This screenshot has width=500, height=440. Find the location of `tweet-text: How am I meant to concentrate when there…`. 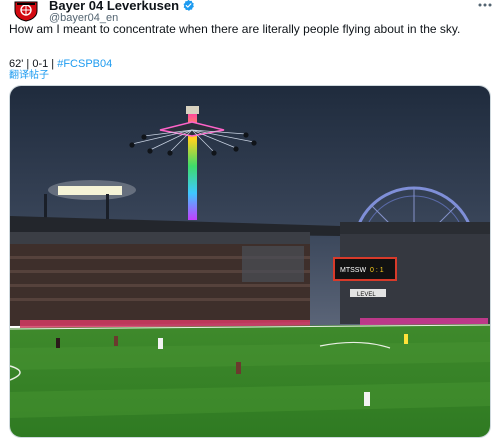

tweet-text: How am I meant to concentrate when there… is located at coordinates (235, 29).